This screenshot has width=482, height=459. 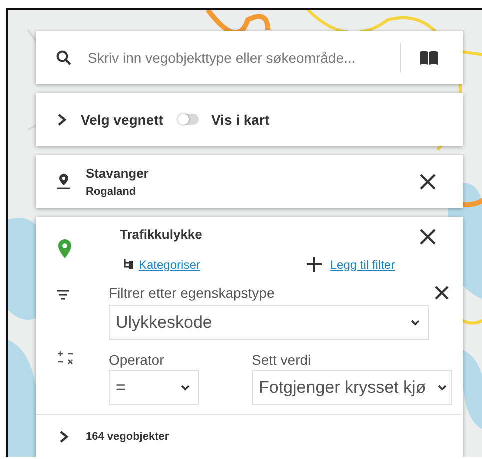 What do you see at coordinates (154, 387) in the screenshot?
I see `operator-select: =` at bounding box center [154, 387].